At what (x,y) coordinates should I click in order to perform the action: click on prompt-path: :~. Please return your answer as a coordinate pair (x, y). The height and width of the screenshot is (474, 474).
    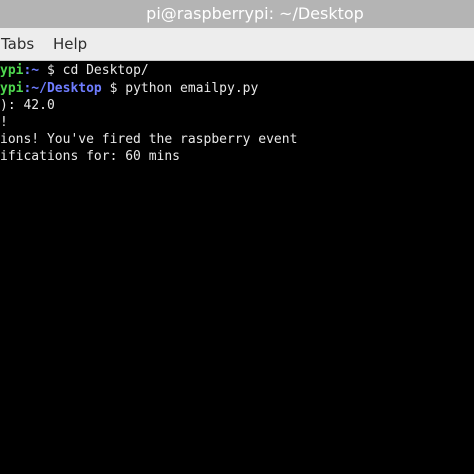
    Looking at the image, I should click on (31, 70).